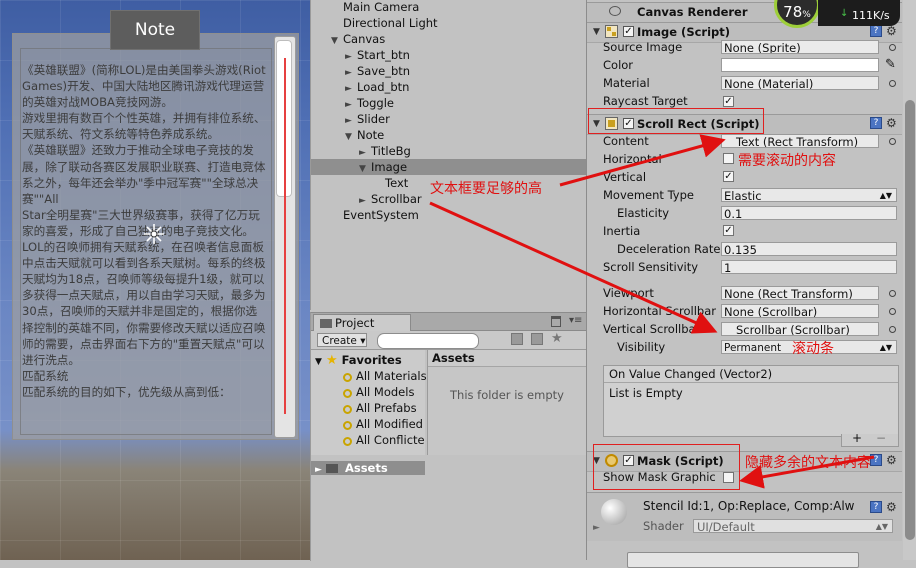 The image size is (916, 568). I want to click on hierarchy-item-label: Load_btn, so click(383, 87).